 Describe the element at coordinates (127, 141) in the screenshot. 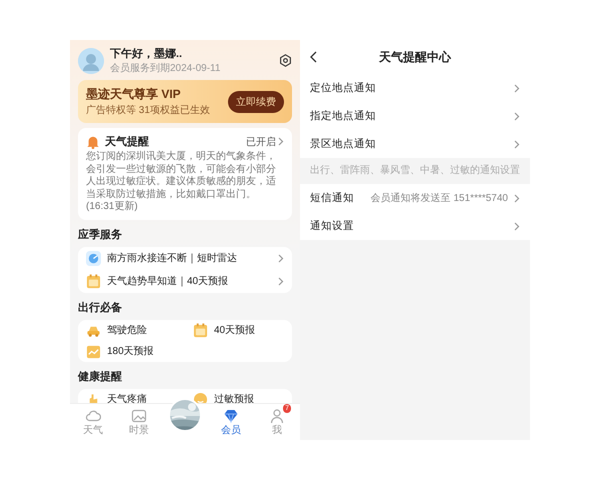

I see `alert-title: 天气提醒` at that location.